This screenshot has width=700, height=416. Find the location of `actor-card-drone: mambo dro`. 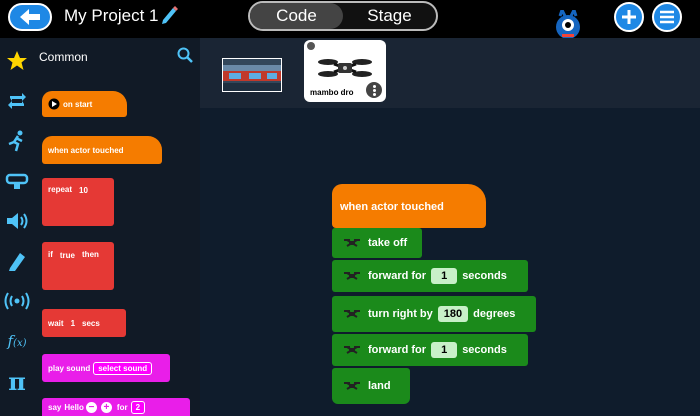

actor-card-drone: mambo dro is located at coordinates (345, 71).